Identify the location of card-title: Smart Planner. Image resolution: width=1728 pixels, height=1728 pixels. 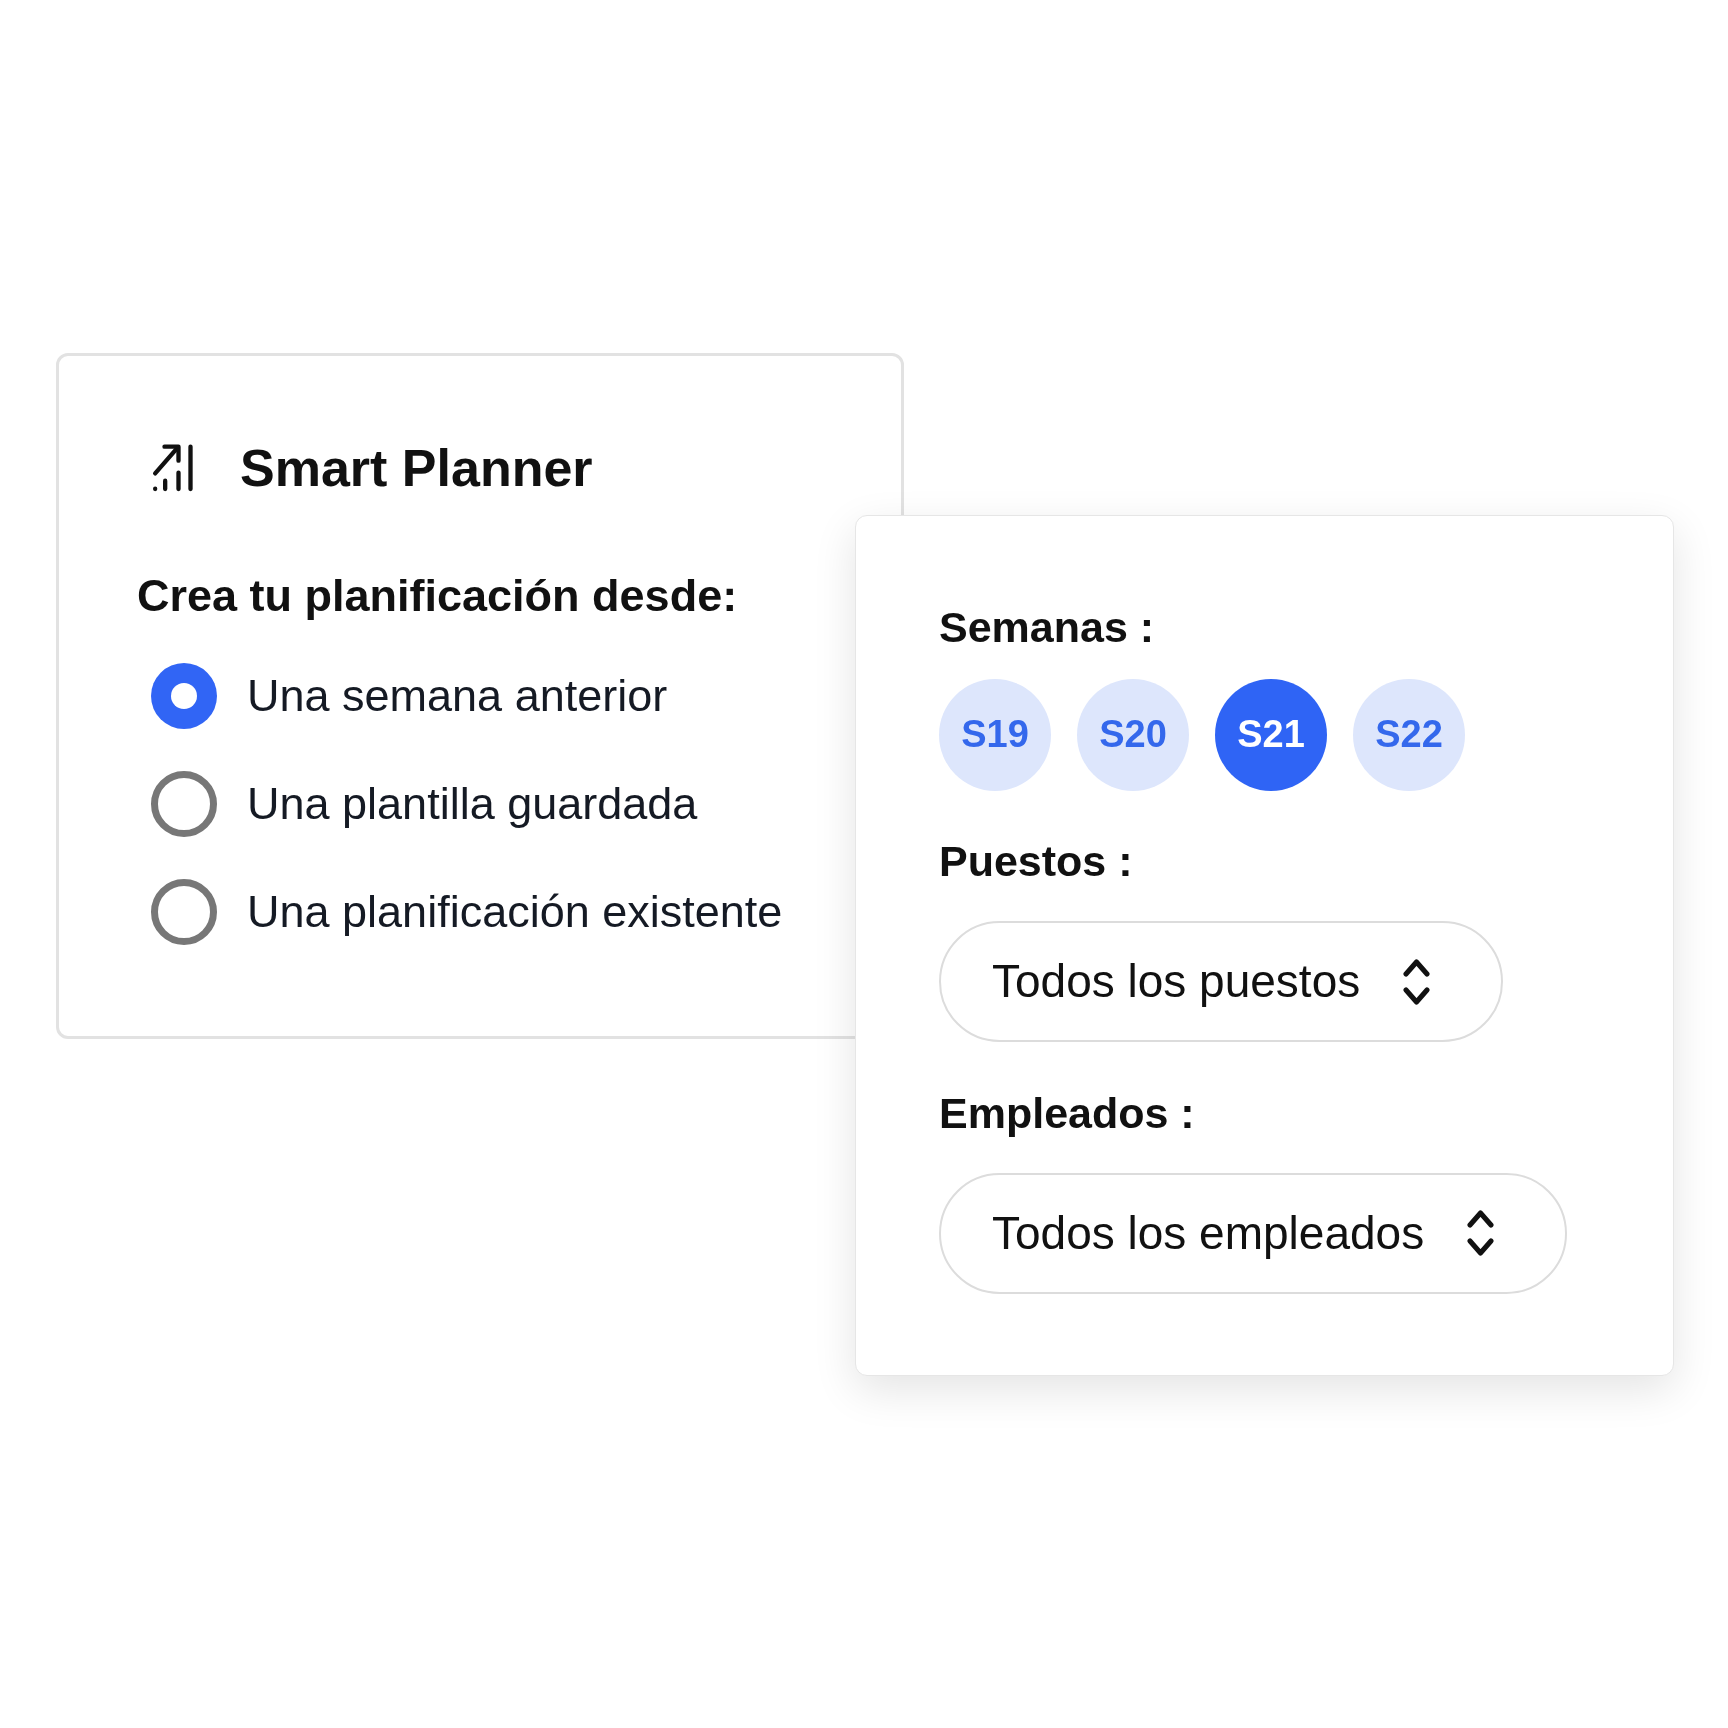
(416, 468).